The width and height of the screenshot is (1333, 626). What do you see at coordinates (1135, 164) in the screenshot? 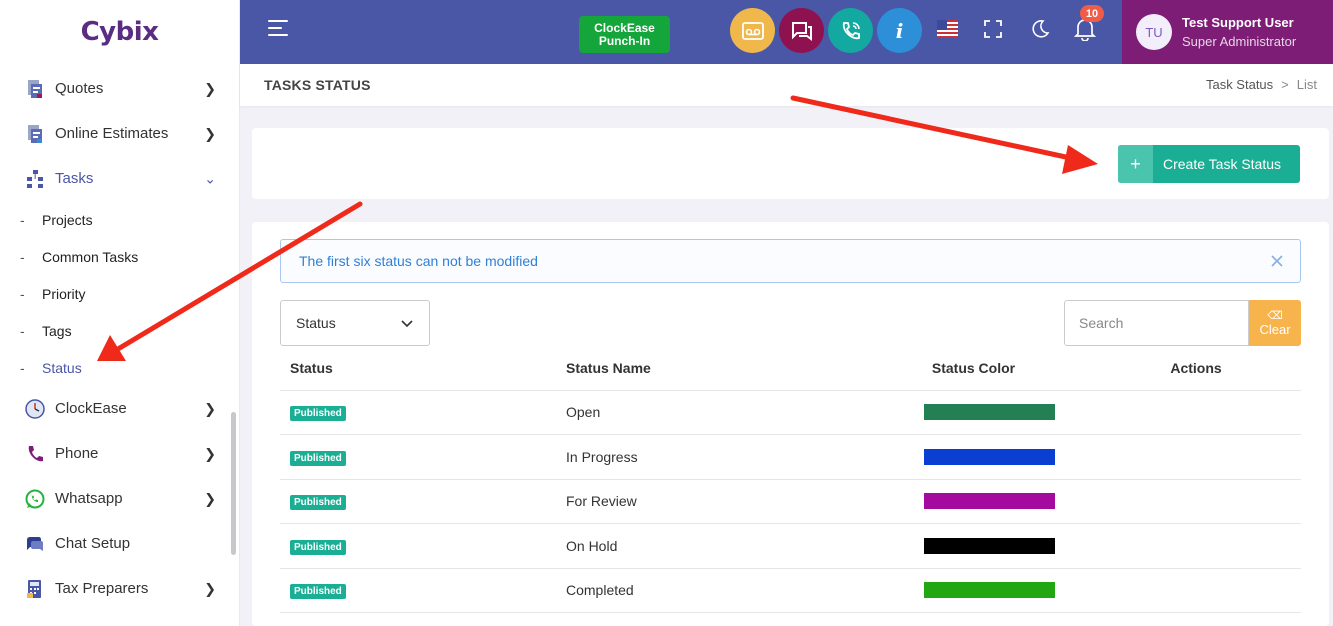
I see `plus-icon: +` at bounding box center [1135, 164].